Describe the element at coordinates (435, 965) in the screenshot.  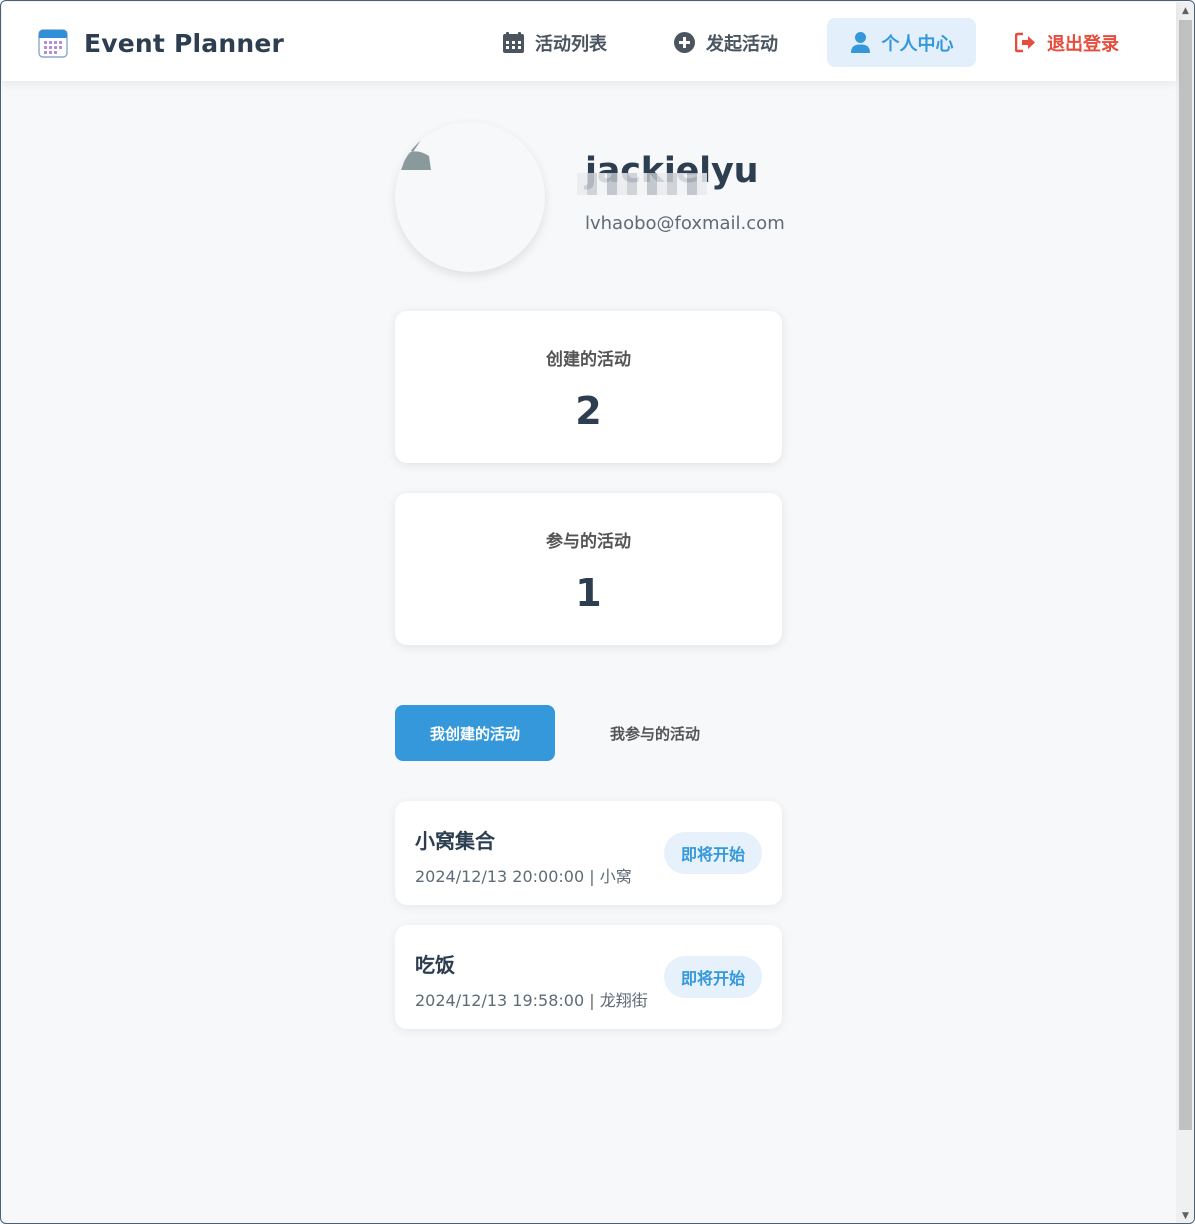
I see `event-title: 吃饭` at that location.